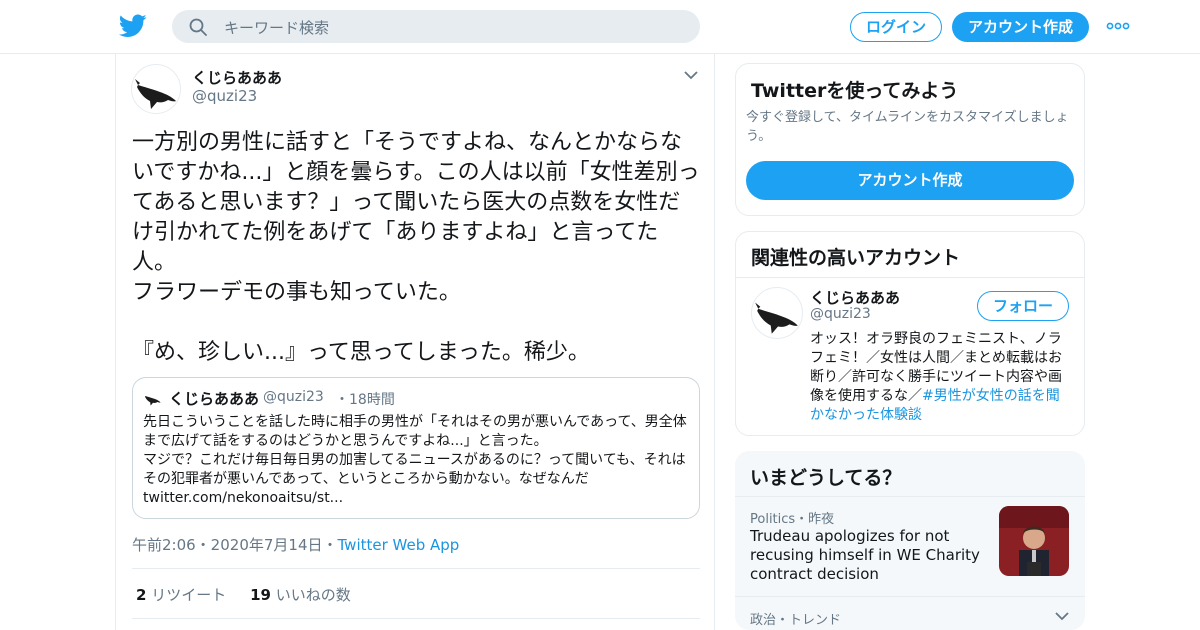 This screenshot has height=630, width=1200. I want to click on card-title: 関連性の高いアカウント, so click(856, 258).